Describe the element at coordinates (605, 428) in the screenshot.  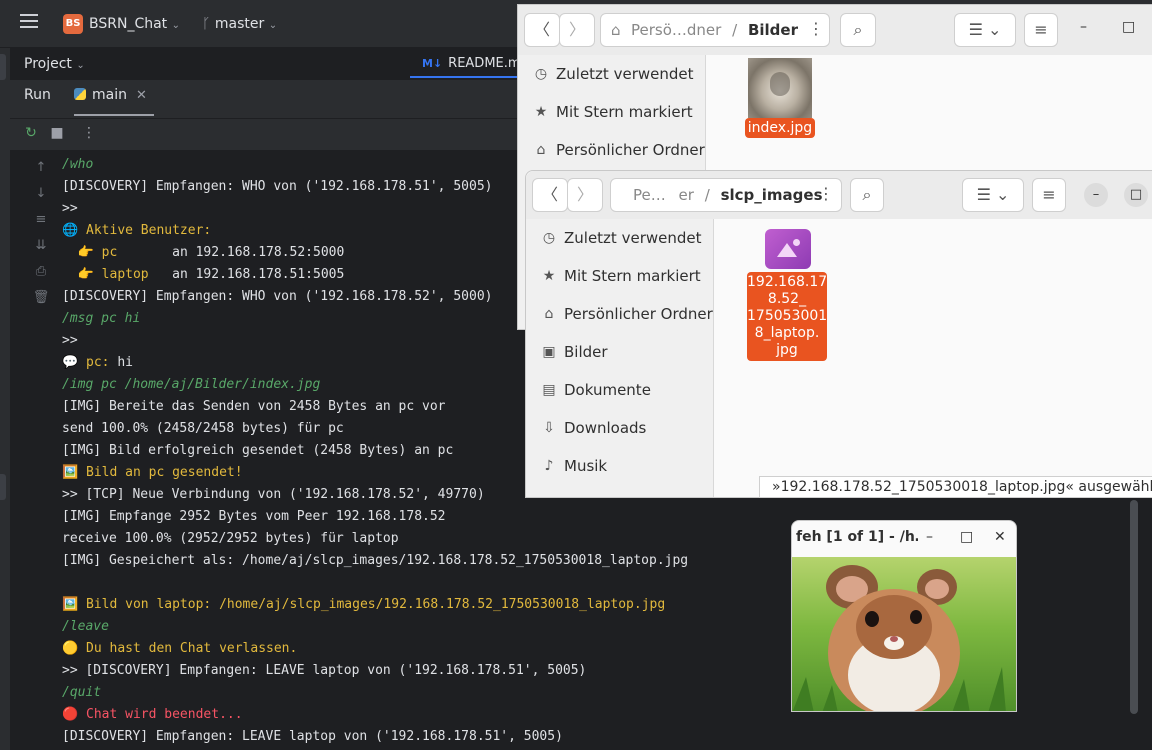
I see `sidebar-item-label: Downloads` at that location.